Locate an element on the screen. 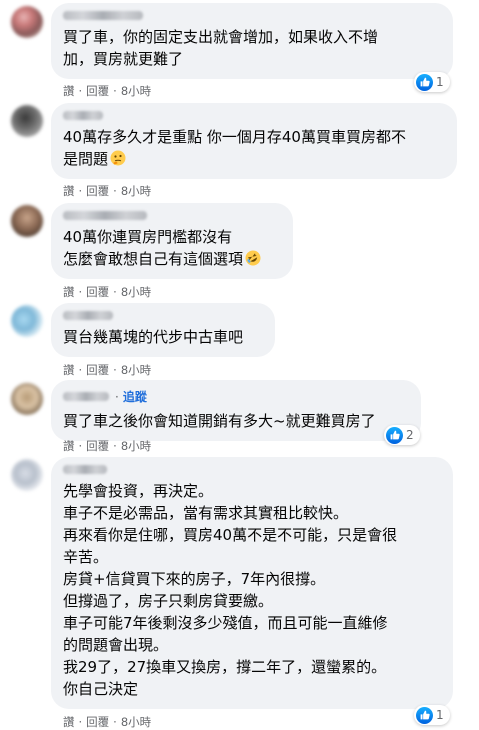 This screenshot has width=479, height=730. reaction-count: 2 is located at coordinates (402, 435).